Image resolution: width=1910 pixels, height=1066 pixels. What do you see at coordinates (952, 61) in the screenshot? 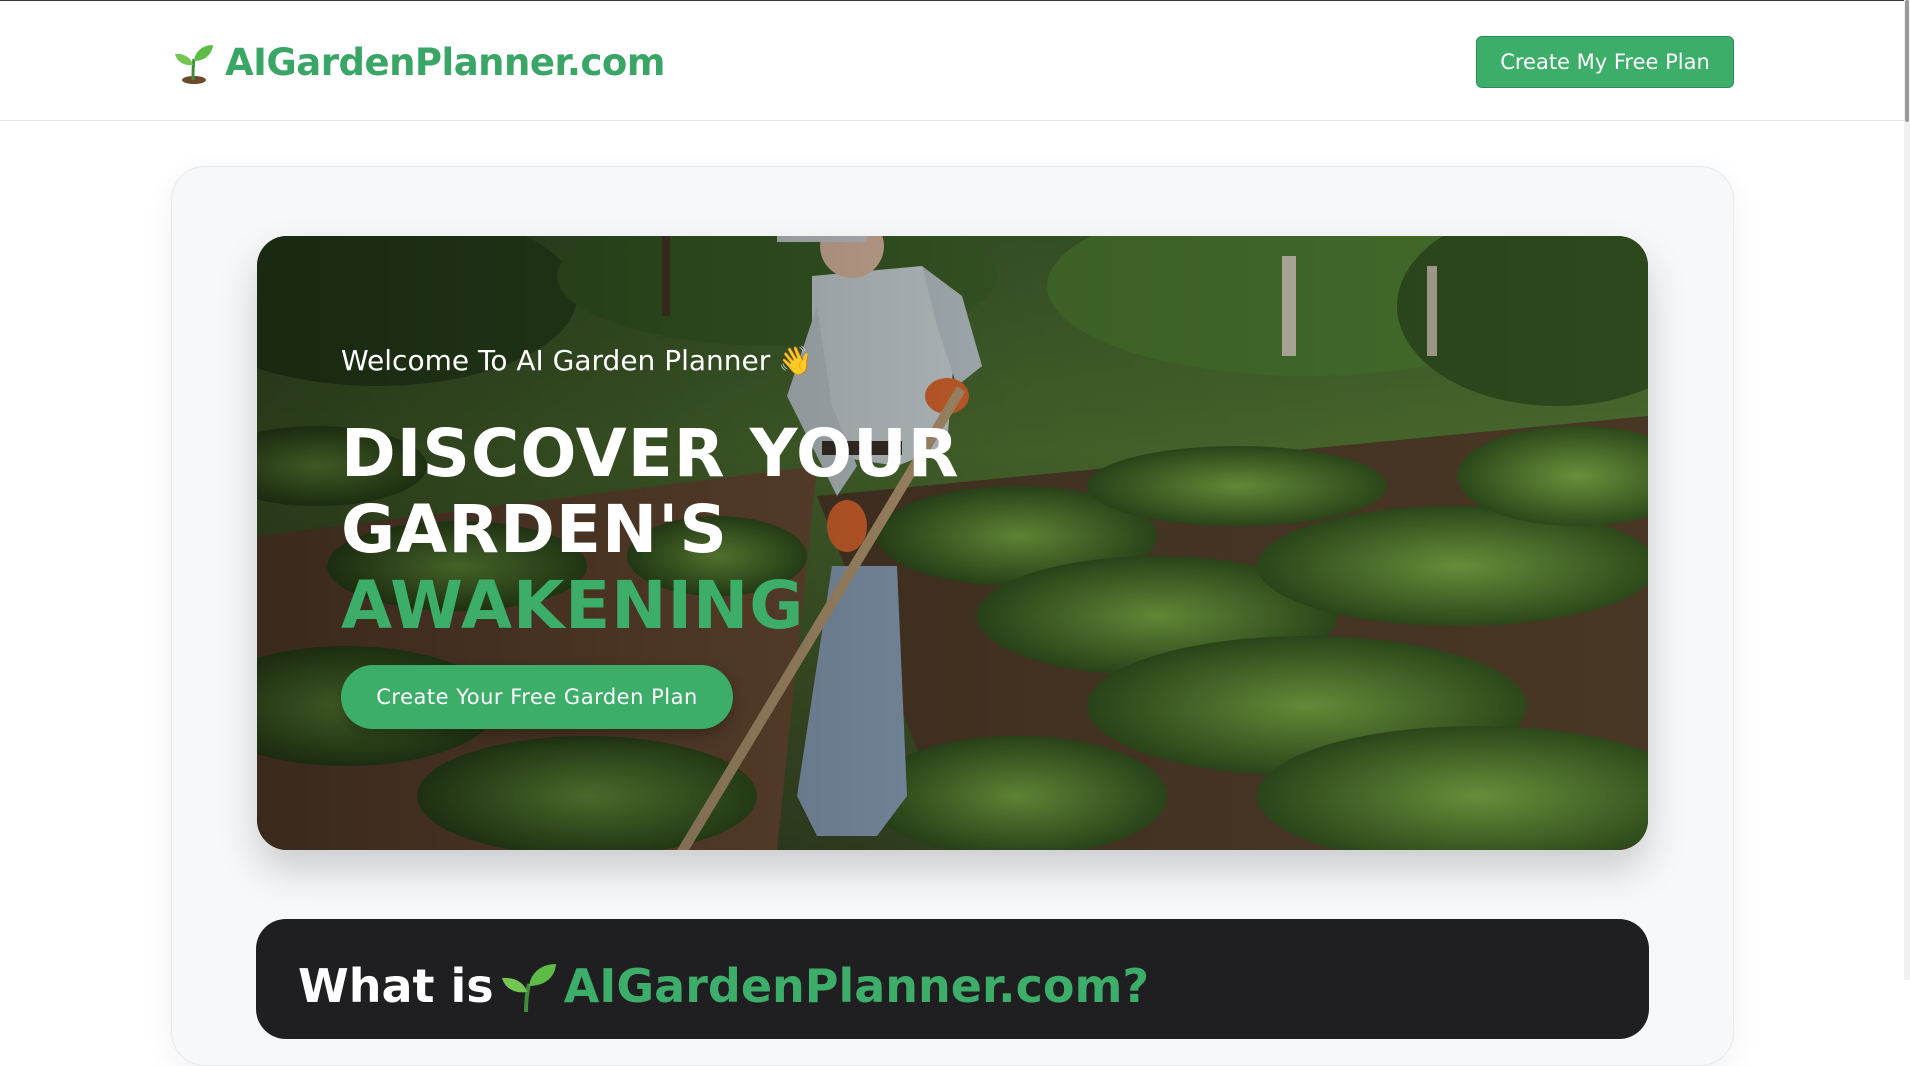
I see `site-header: AIGardenPlanner.com Create My Free Plan` at bounding box center [952, 61].